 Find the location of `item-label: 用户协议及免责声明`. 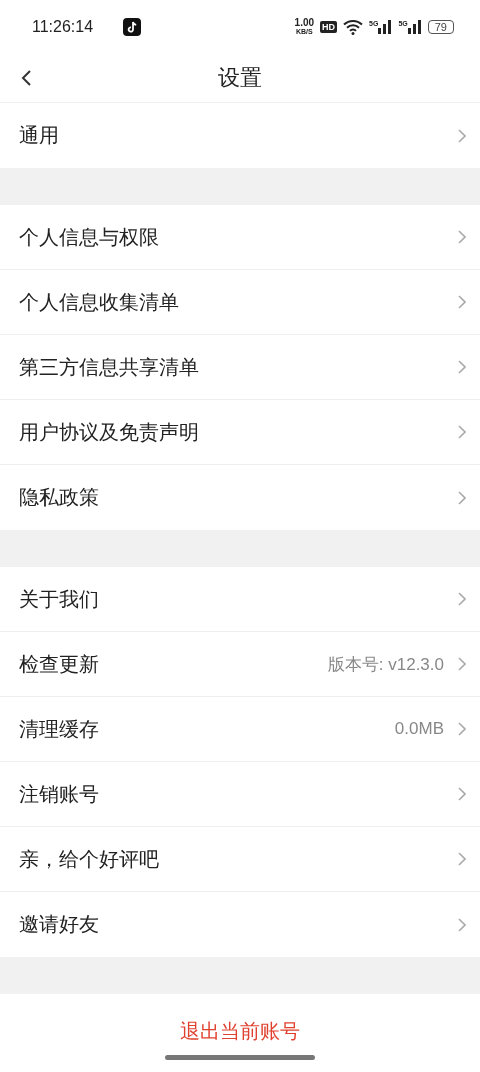

item-label: 用户协议及免责声明 is located at coordinates (109, 432).